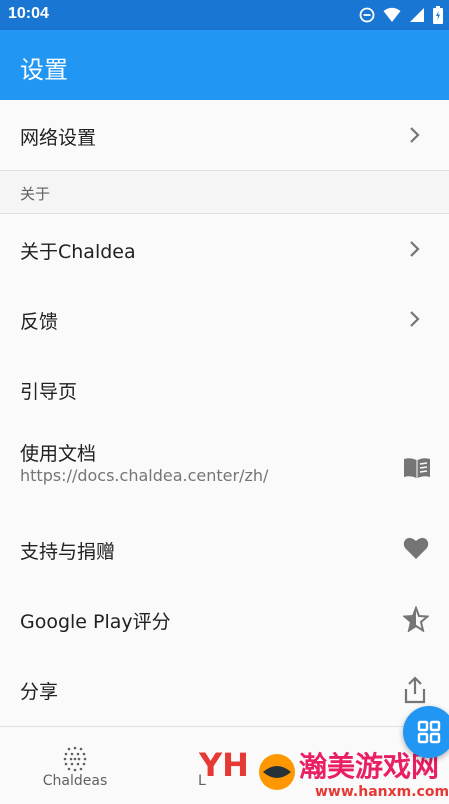 The image size is (449, 804). What do you see at coordinates (224, 249) in the screenshot?
I see `about-chaldea-row: 关于Chaldea` at bounding box center [224, 249].